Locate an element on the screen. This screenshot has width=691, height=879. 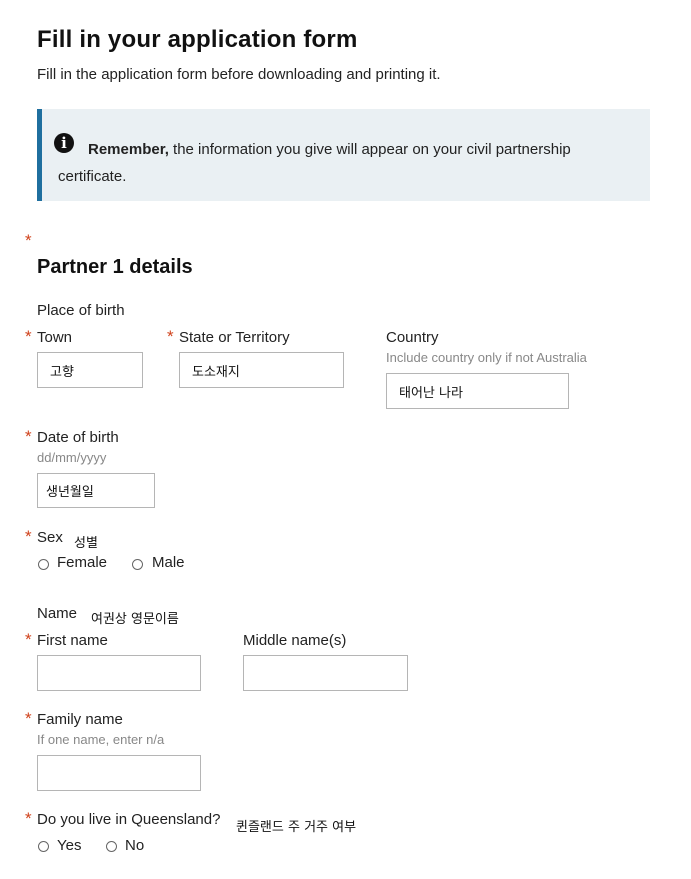
male-label: Male is located at coordinates (168, 562).